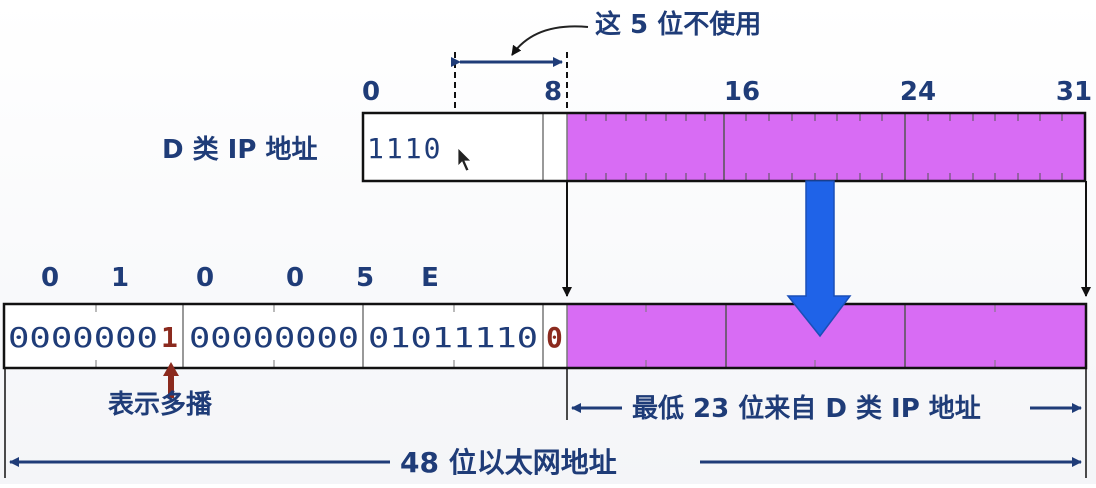 The width and height of the screenshot is (1096, 488). I want to click on mac-zero-bit: 0, so click(554, 337).